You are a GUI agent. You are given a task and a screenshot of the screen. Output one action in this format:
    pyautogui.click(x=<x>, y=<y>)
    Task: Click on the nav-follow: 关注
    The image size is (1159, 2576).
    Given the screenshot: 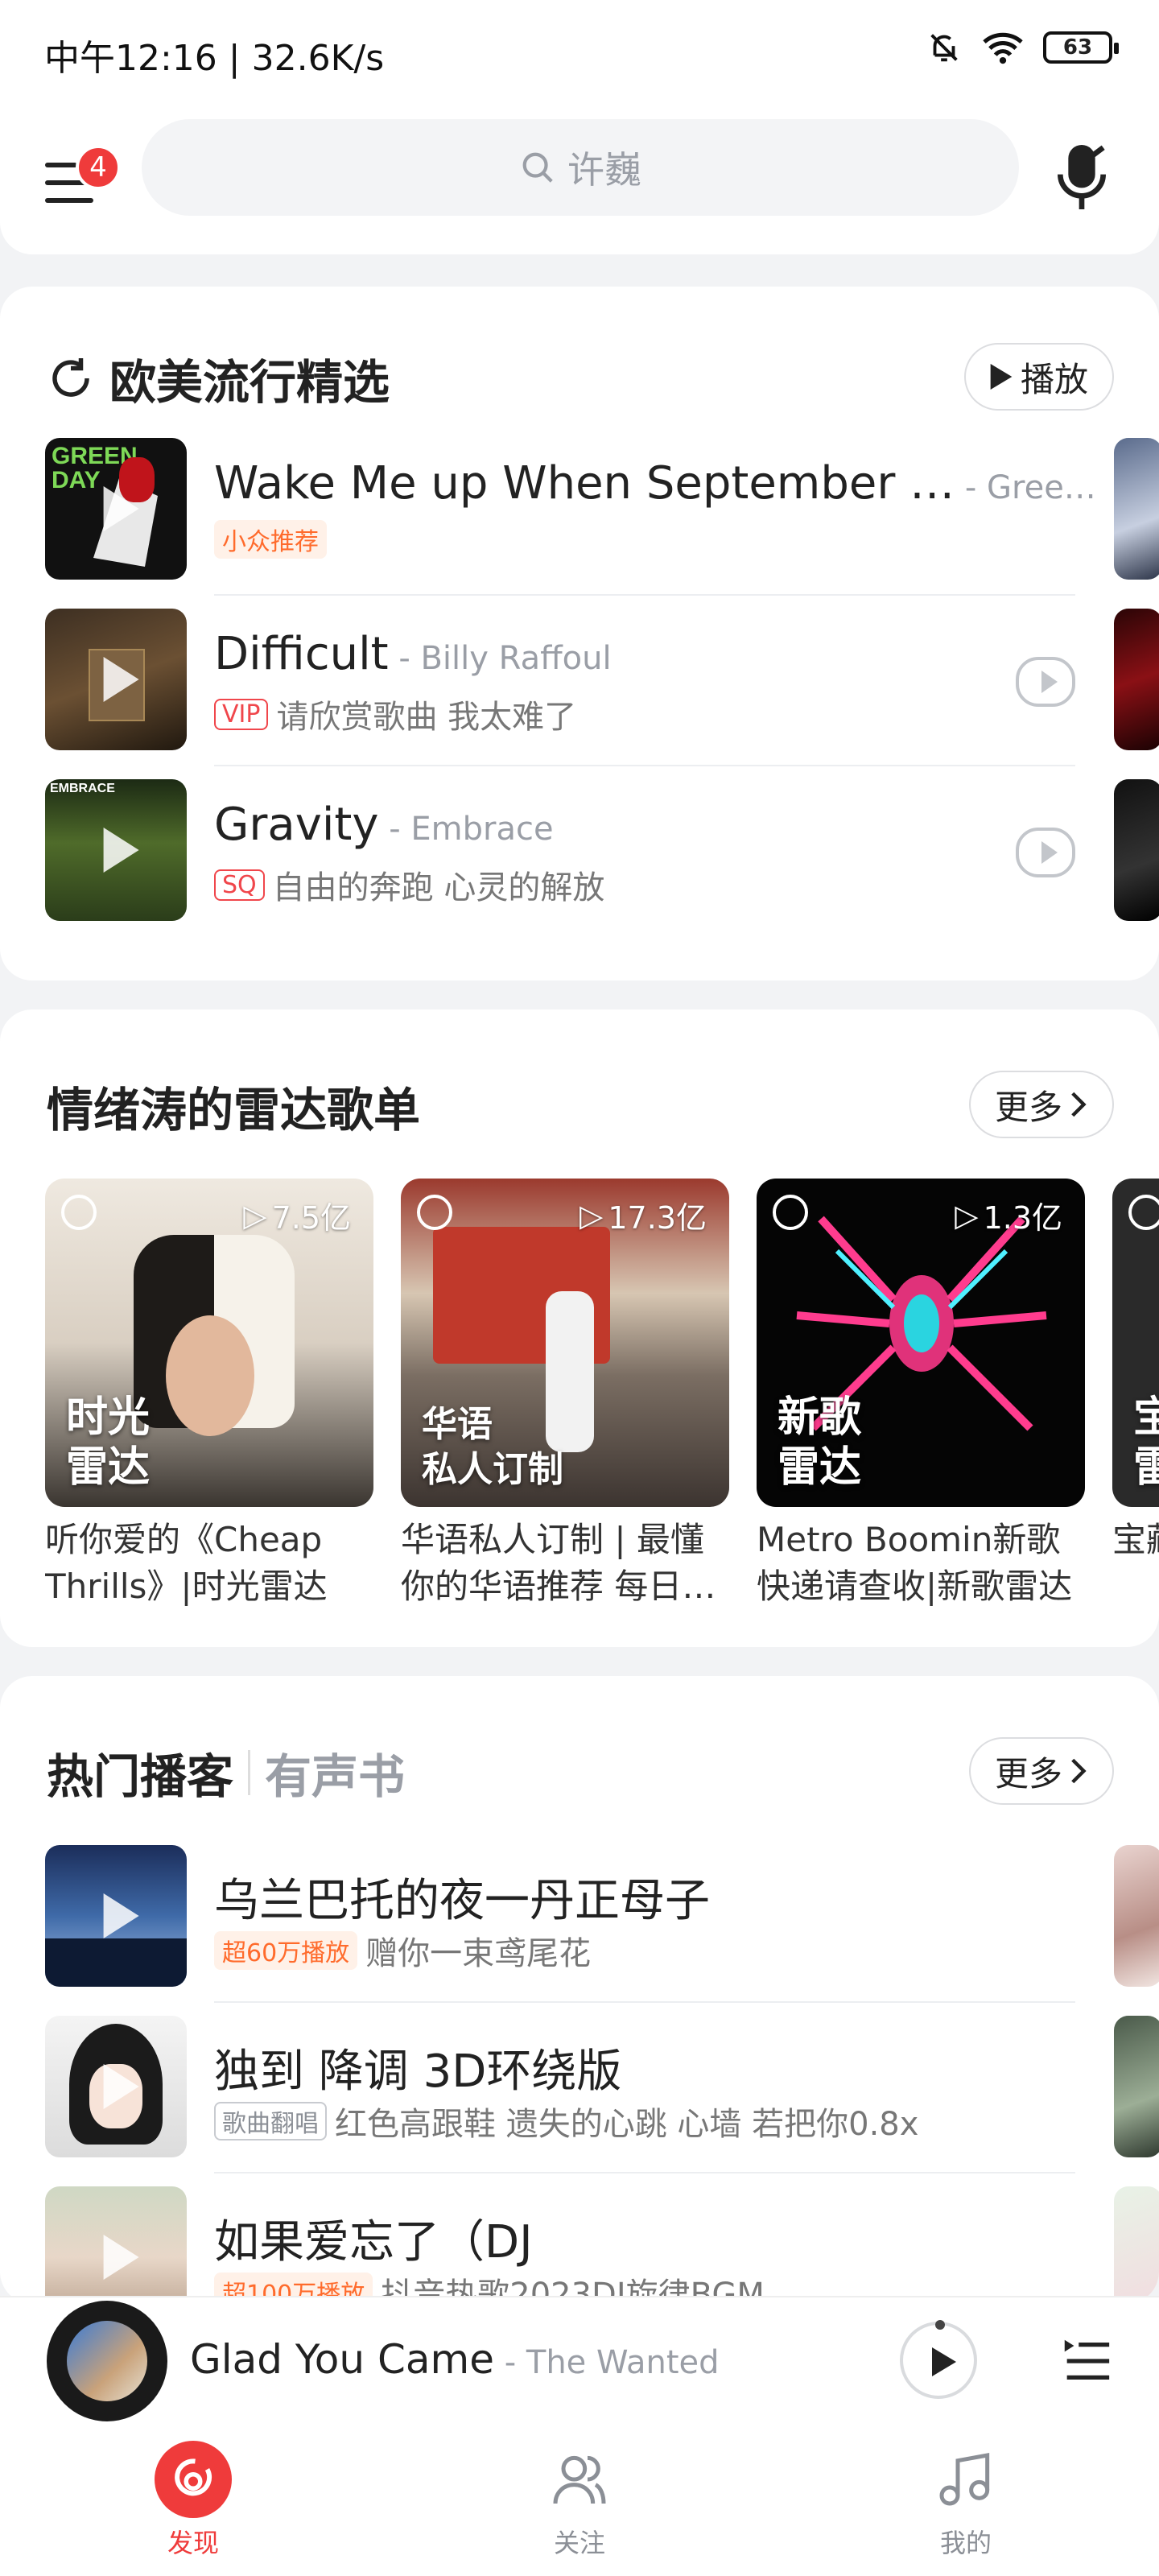 What is the action you would take?
    pyautogui.click(x=579, y=2500)
    